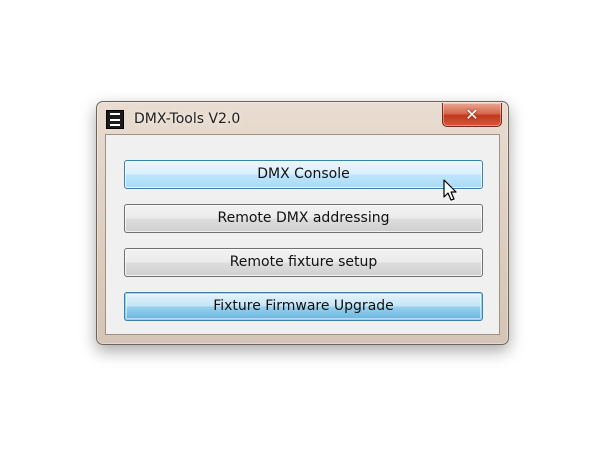  What do you see at coordinates (303, 174) in the screenshot?
I see `dmx-console-button: DMX Console` at bounding box center [303, 174].